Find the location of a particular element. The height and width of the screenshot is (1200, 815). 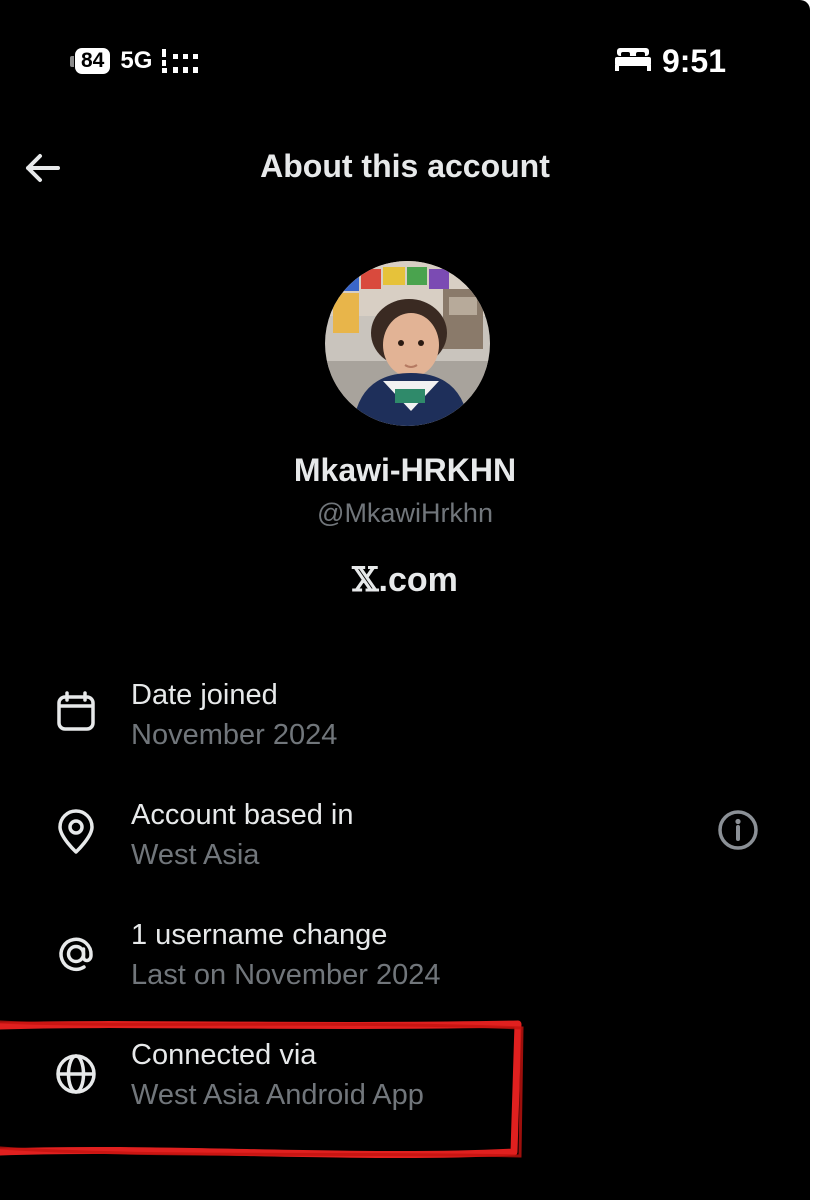

row-text: Date joined November 2024 is located at coordinates (234, 716).